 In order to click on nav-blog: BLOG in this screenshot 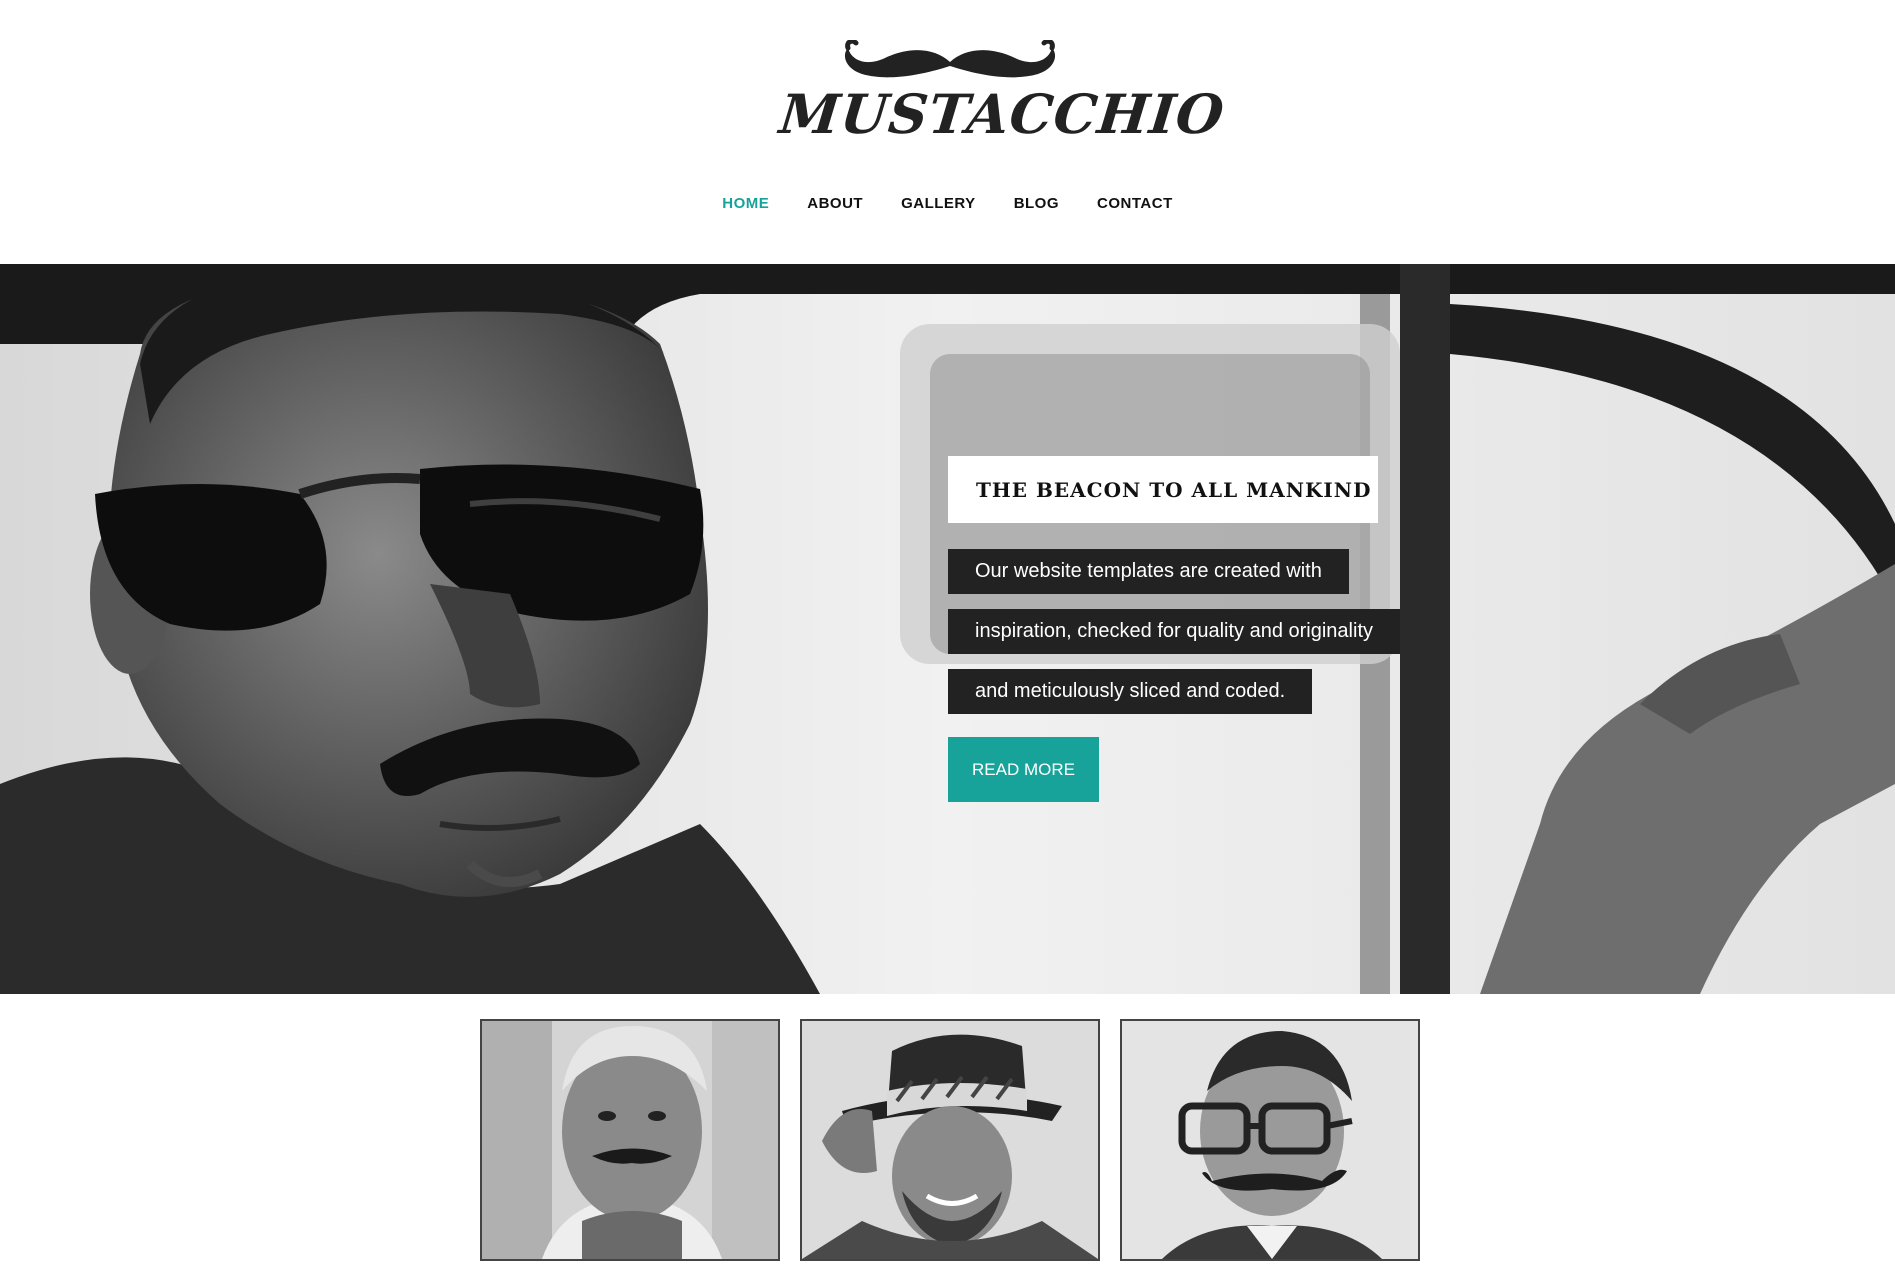, I will do `click(1036, 203)`.